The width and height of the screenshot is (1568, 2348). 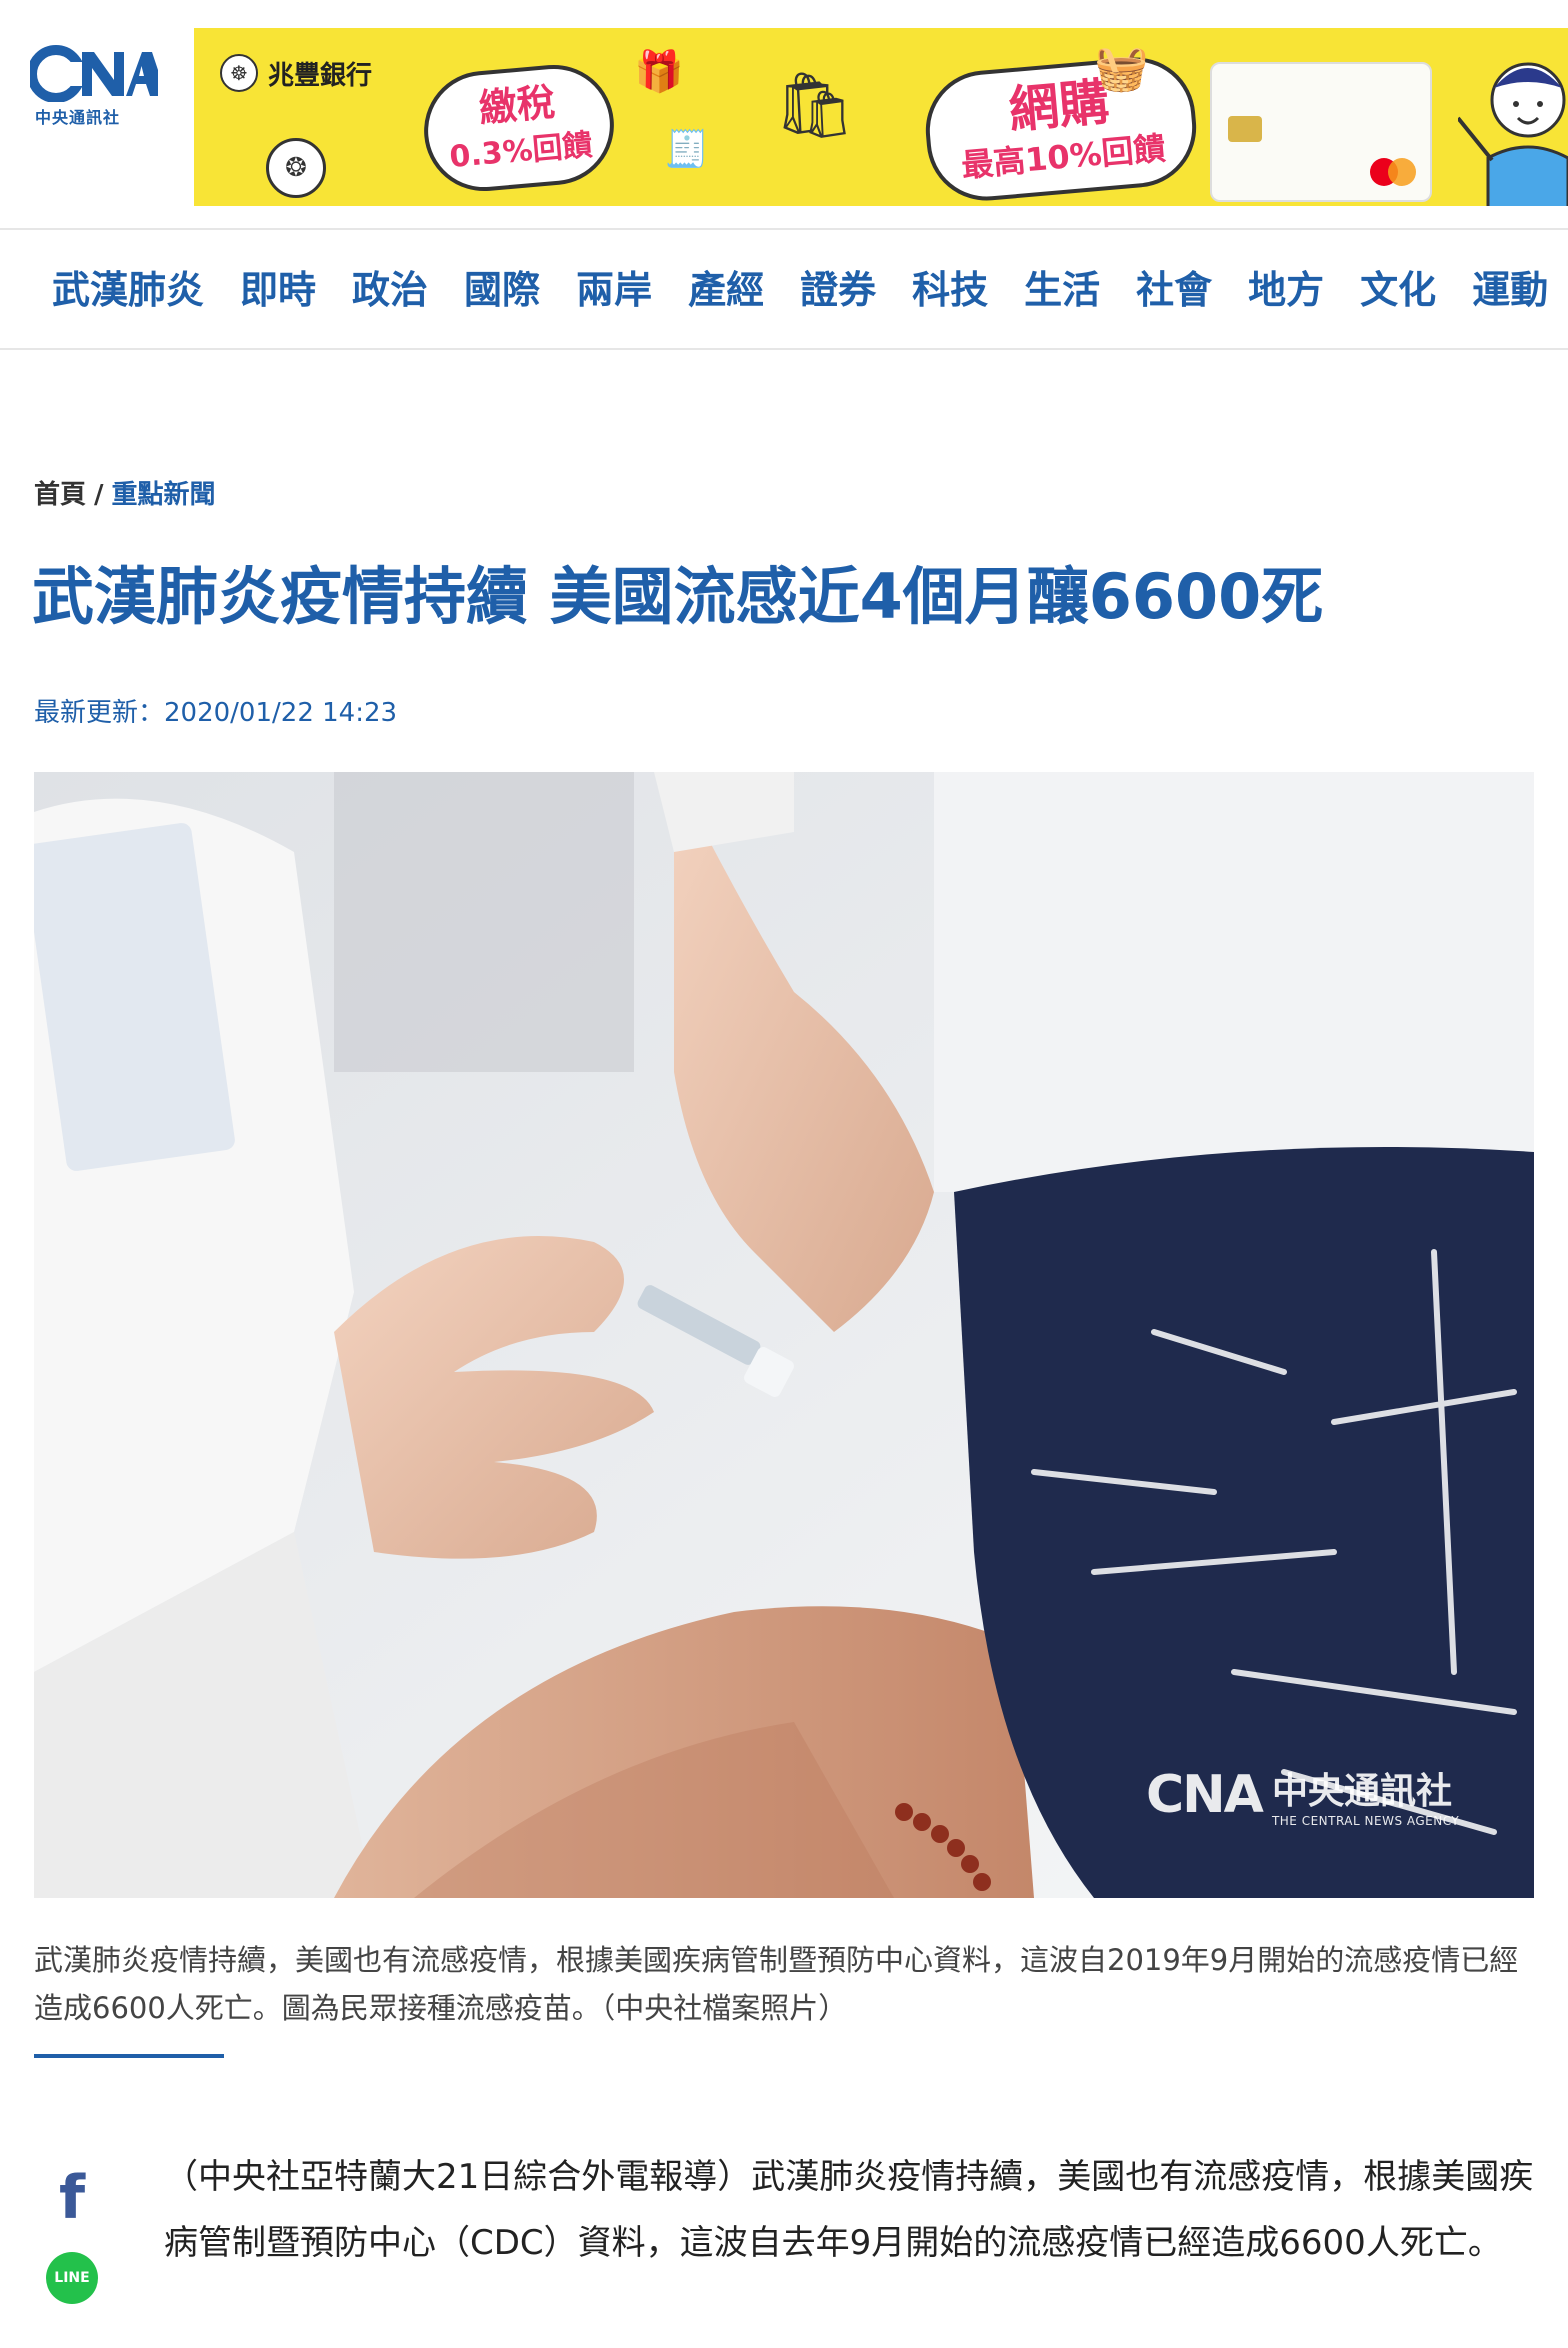 I want to click on nav-item: 武漢肺炎, so click(x=128, y=290).